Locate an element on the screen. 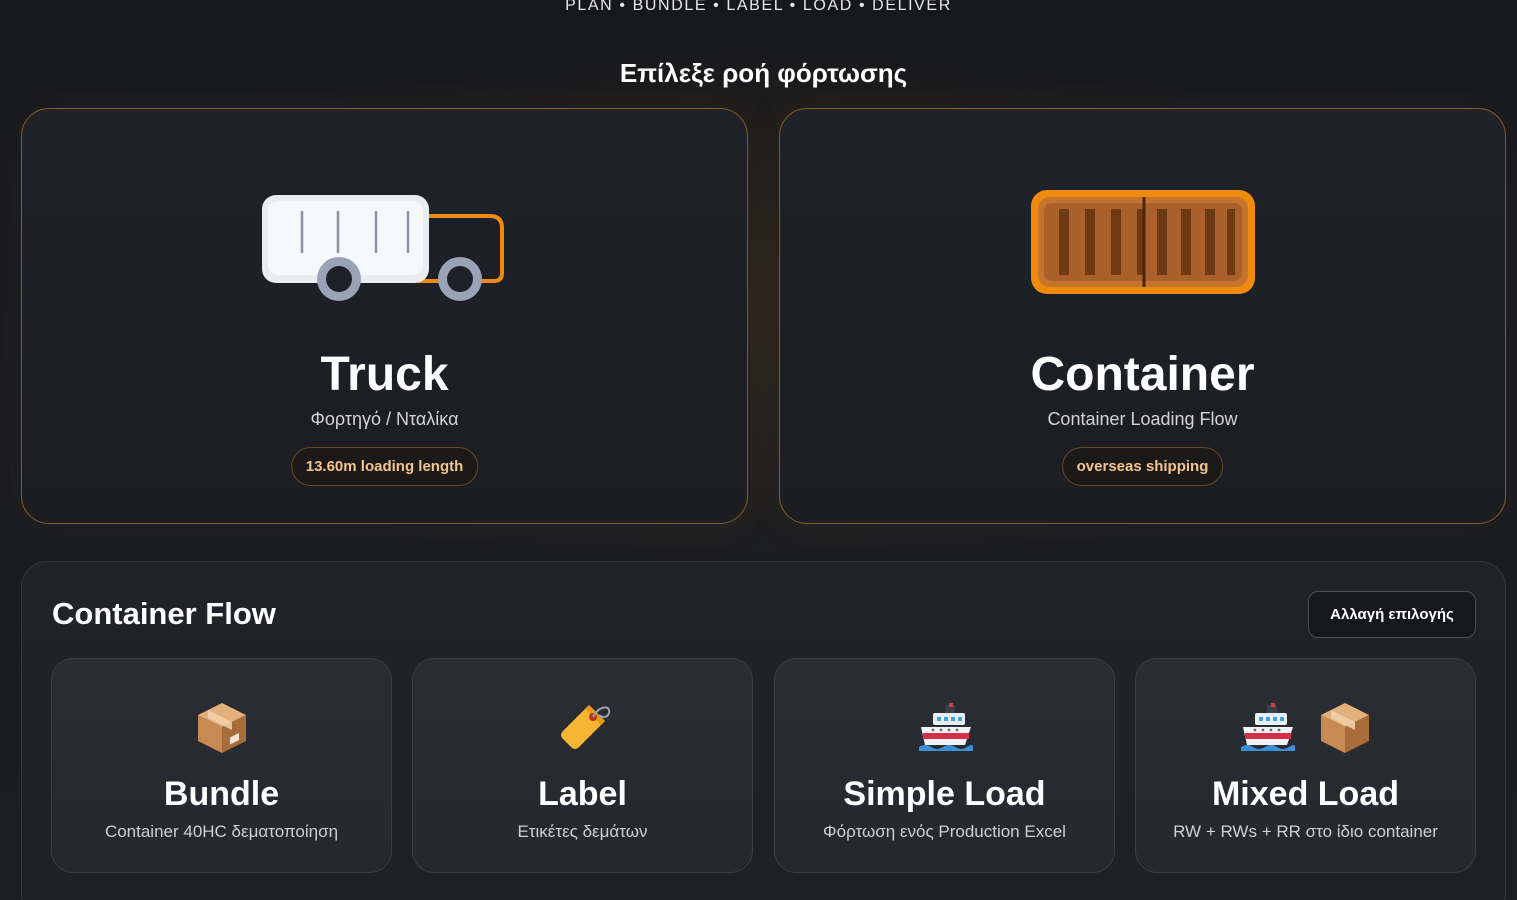 Image resolution: width=1517 pixels, height=900 pixels. truck-subtitle: Φορτηγό / Νταλίκα is located at coordinates (384, 419).